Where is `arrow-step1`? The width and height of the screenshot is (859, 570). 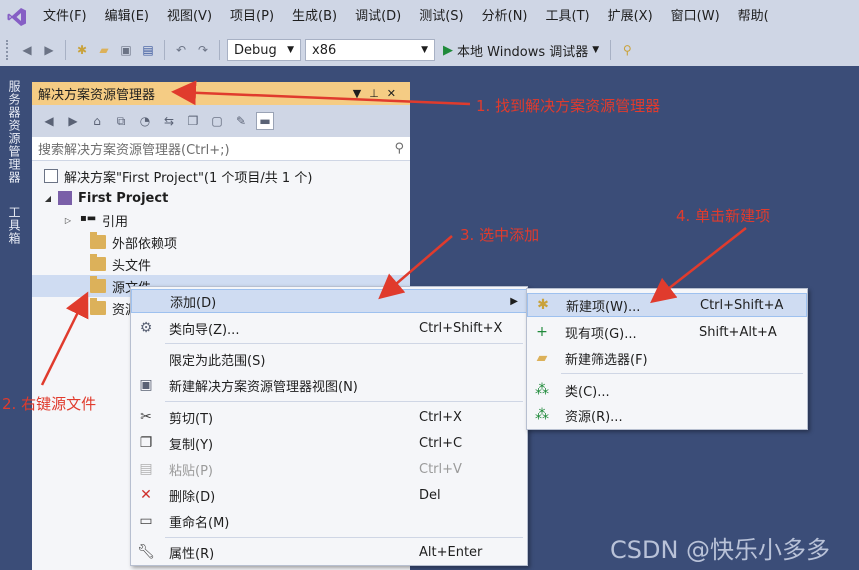 arrow-step1 is located at coordinates (321, 93).